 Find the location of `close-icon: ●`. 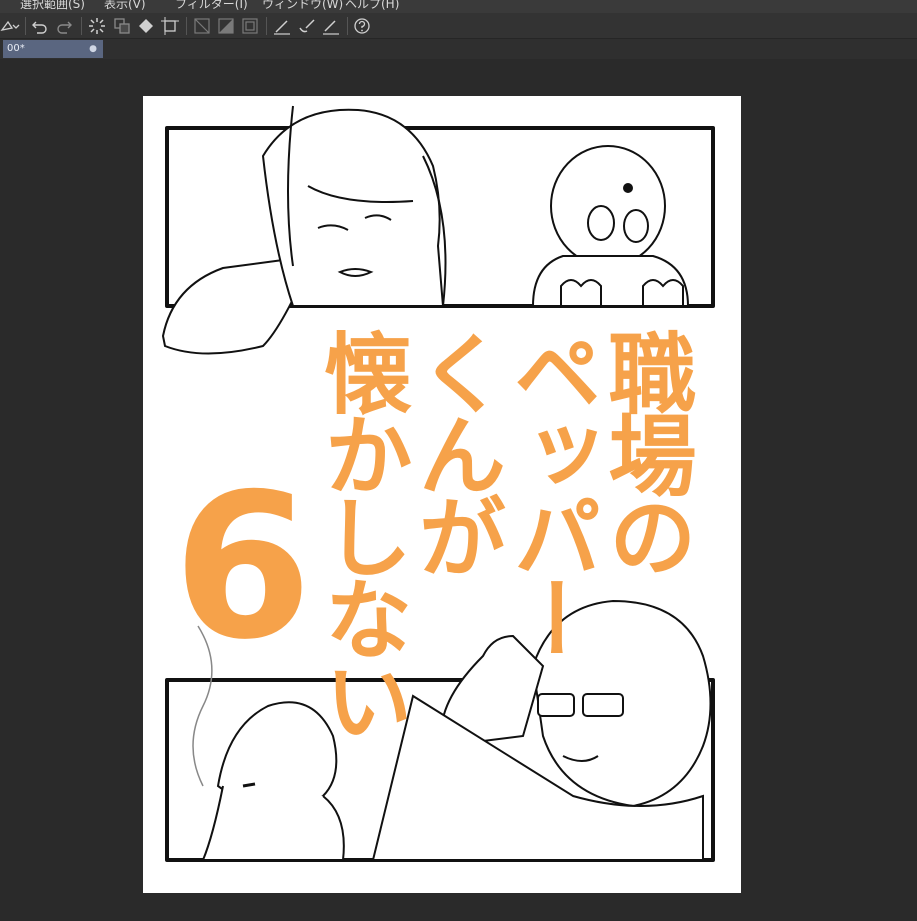

close-icon: ● is located at coordinates (93, 49).